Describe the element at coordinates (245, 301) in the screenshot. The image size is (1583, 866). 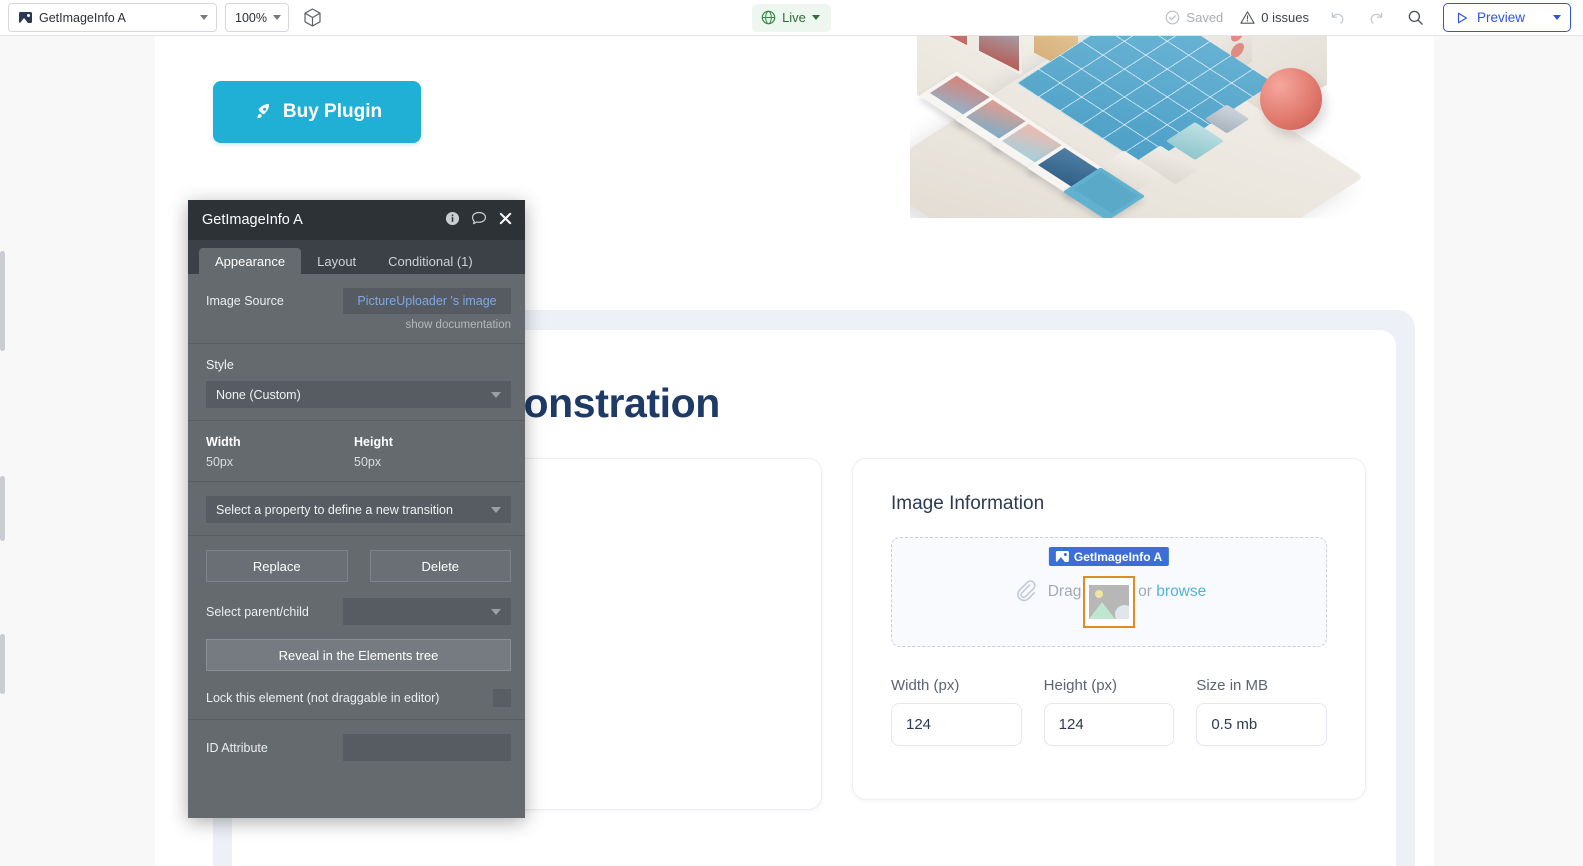
I see `image-source-label: Image Source` at that location.